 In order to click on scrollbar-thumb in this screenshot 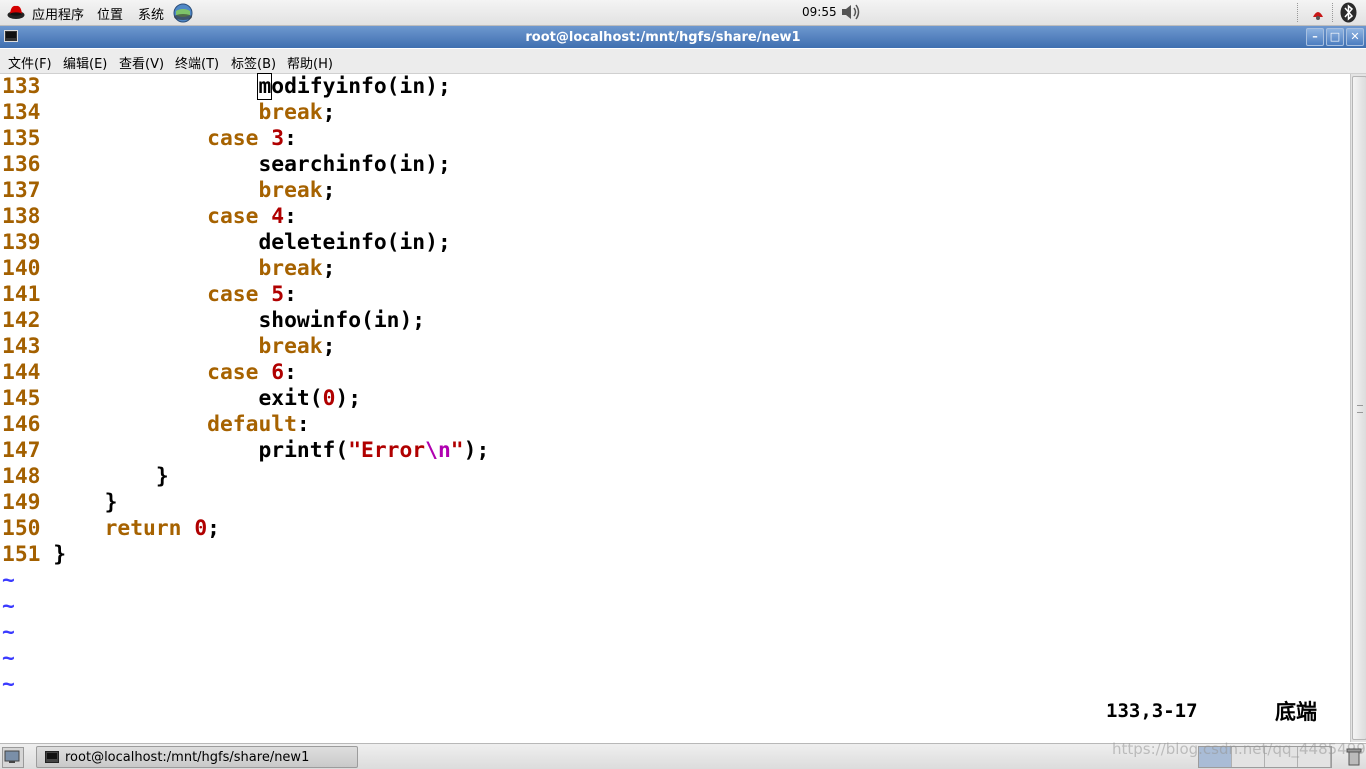, I will do `click(1359, 408)`.